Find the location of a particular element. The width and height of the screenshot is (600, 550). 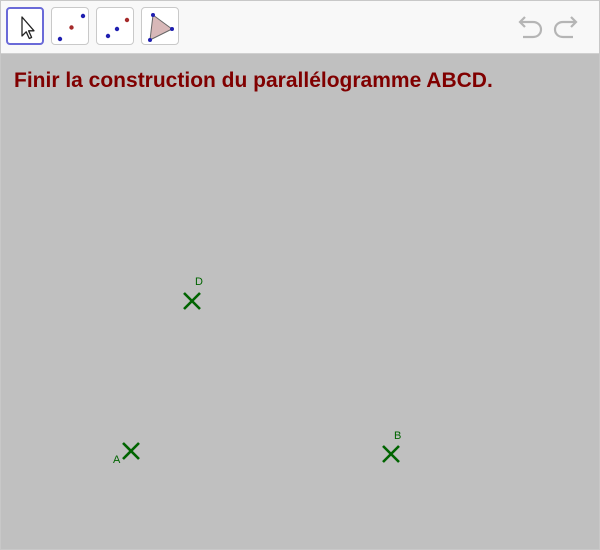

redo-button is located at coordinates (566, 28).